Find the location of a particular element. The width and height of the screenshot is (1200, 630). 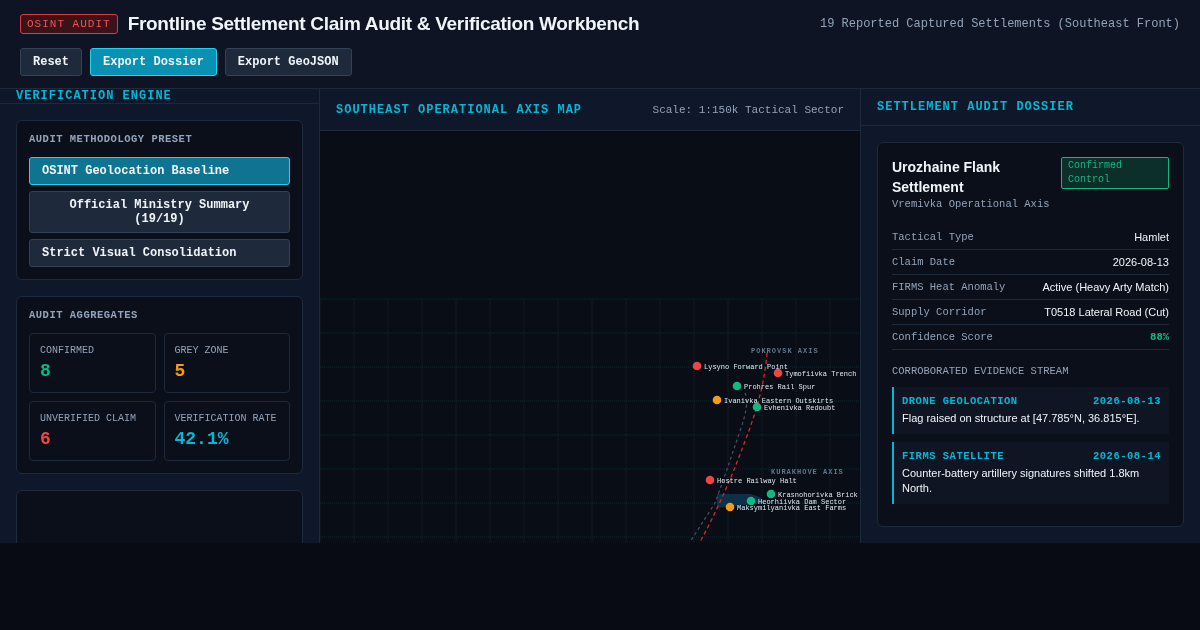

field-value: 2026-08-13 is located at coordinates (1140, 262).